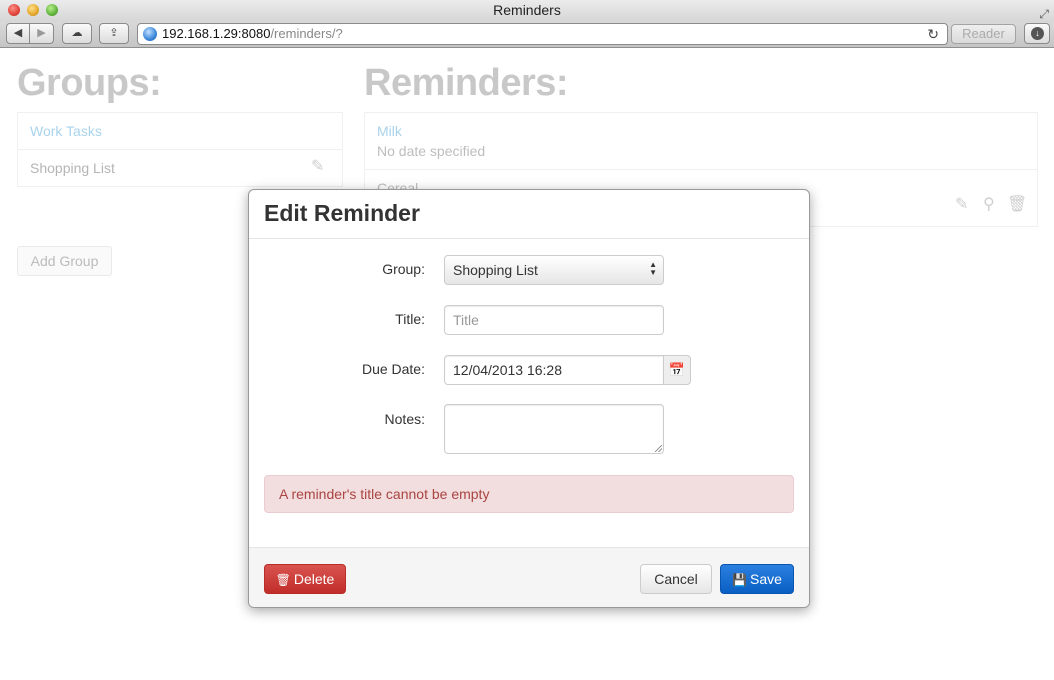 This screenshot has width=1054, height=680. I want to click on globe-icon, so click(150, 34).